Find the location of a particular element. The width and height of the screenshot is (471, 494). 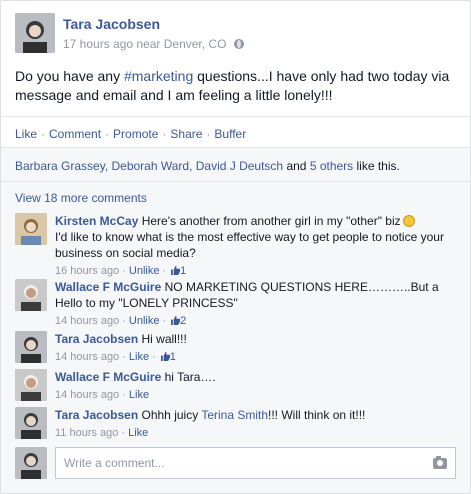

post-actions: Like · Comment · Promote · Share · Buffer is located at coordinates (131, 134).